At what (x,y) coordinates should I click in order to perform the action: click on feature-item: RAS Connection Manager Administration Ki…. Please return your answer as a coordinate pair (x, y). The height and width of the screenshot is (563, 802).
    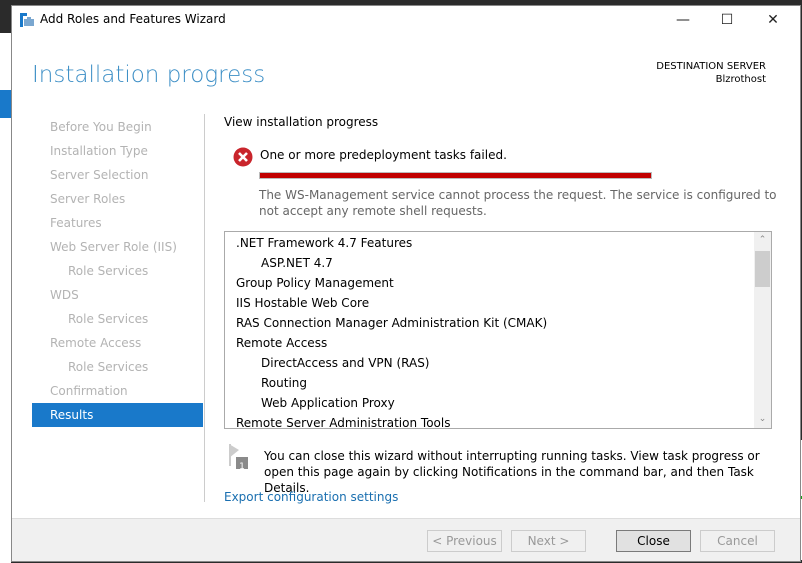
    Looking at the image, I should click on (392, 323).